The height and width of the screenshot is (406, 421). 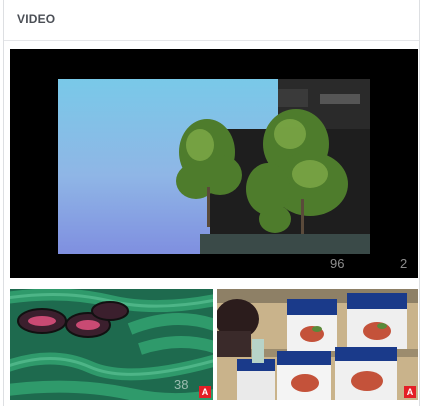 I want to click on video-thumbnail-shelf: A, so click(x=317, y=344).